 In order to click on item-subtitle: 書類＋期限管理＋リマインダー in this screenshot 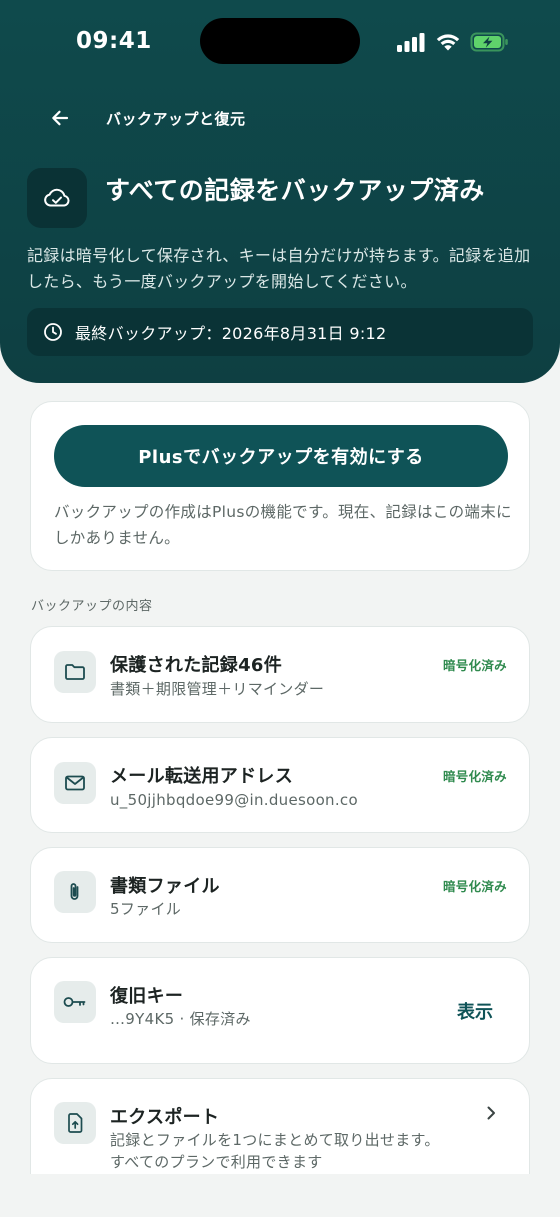, I will do `click(217, 689)`.